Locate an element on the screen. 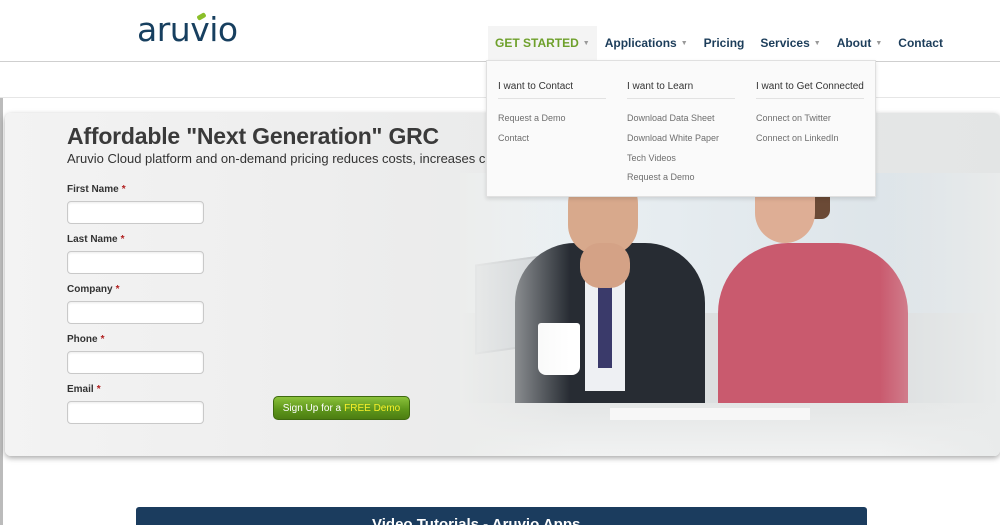  dropdown-heading: I want to Get Connected is located at coordinates (810, 86).